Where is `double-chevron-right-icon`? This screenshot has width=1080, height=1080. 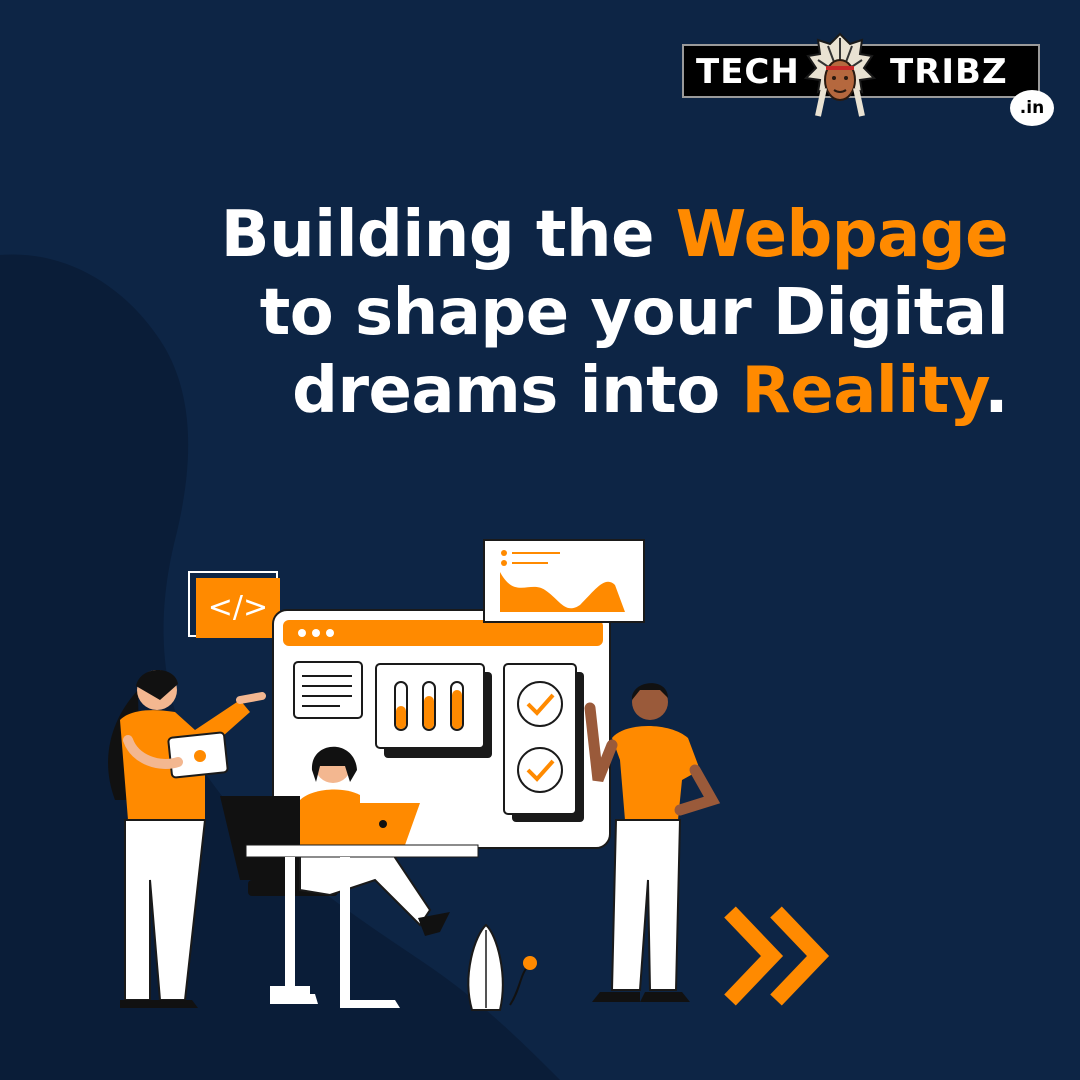
double-chevron-right-icon is located at coordinates (777, 956).